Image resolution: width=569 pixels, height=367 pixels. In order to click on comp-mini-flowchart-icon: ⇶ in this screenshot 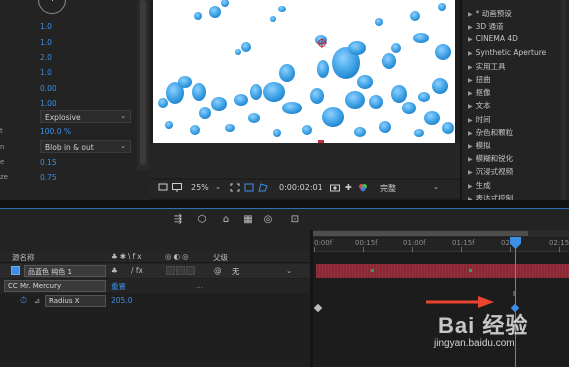, I will do `click(178, 220)`.